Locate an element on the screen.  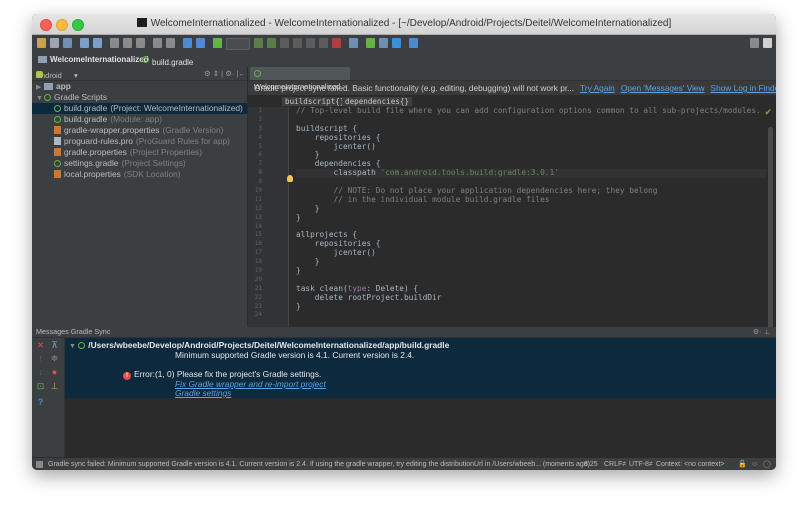
cut-icon is located at coordinates (114, 43).